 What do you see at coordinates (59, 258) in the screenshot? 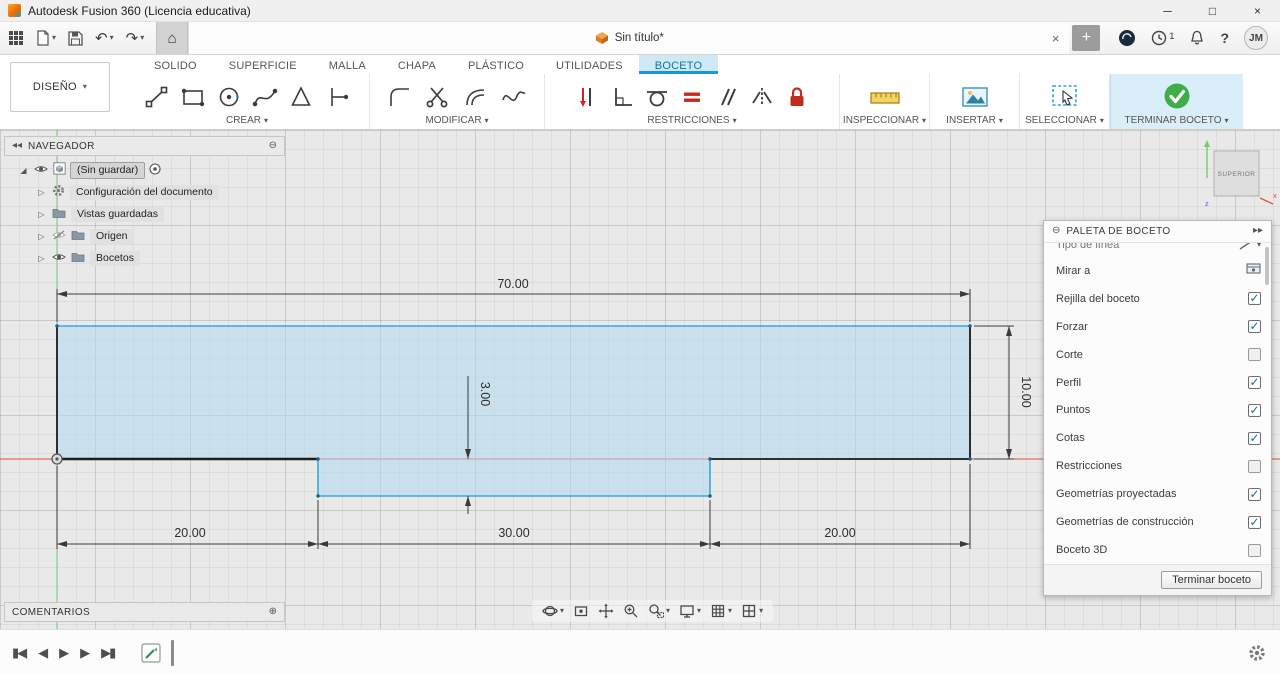
I see `visibility-eye-icon` at bounding box center [59, 258].